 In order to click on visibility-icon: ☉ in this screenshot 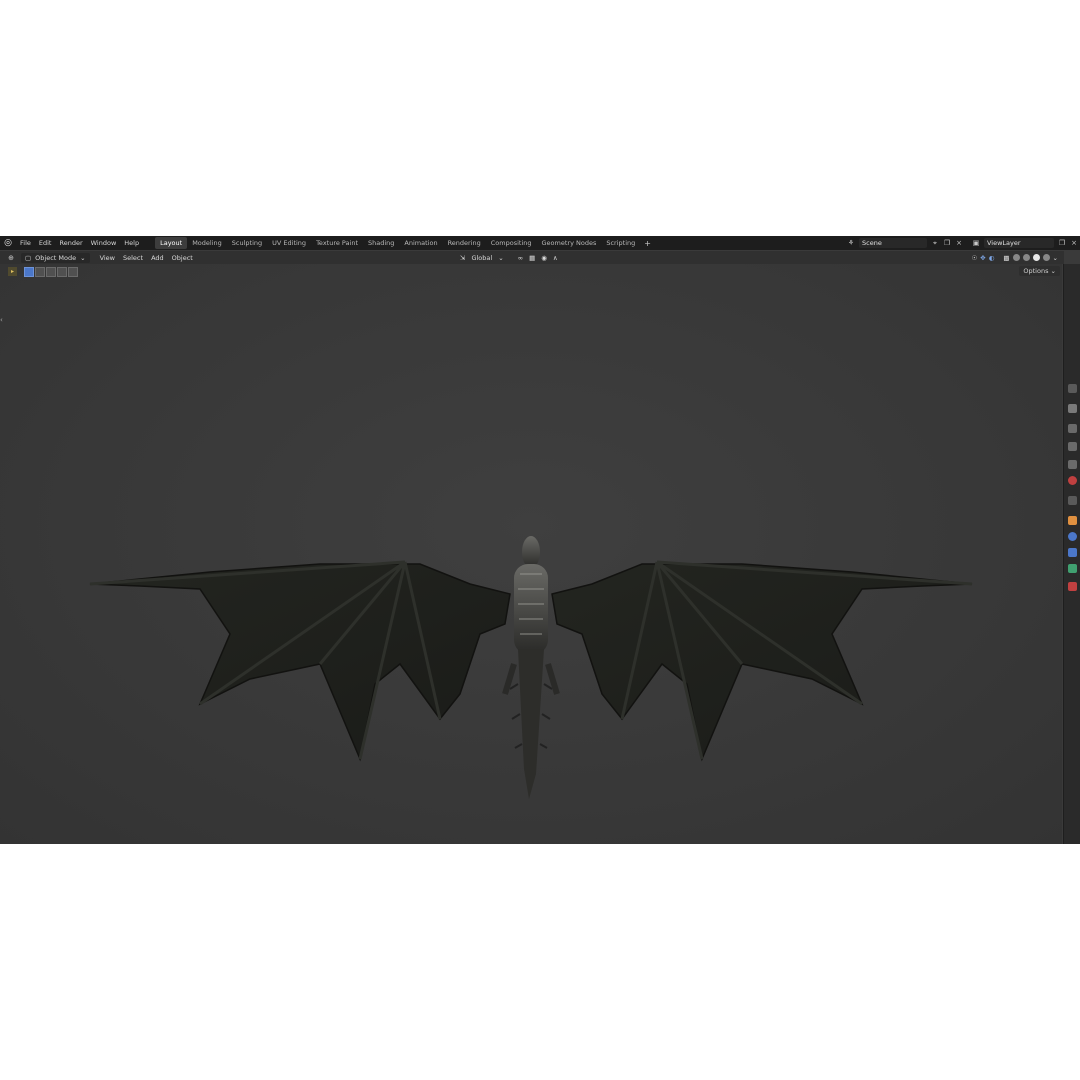, I will do `click(974, 258)`.